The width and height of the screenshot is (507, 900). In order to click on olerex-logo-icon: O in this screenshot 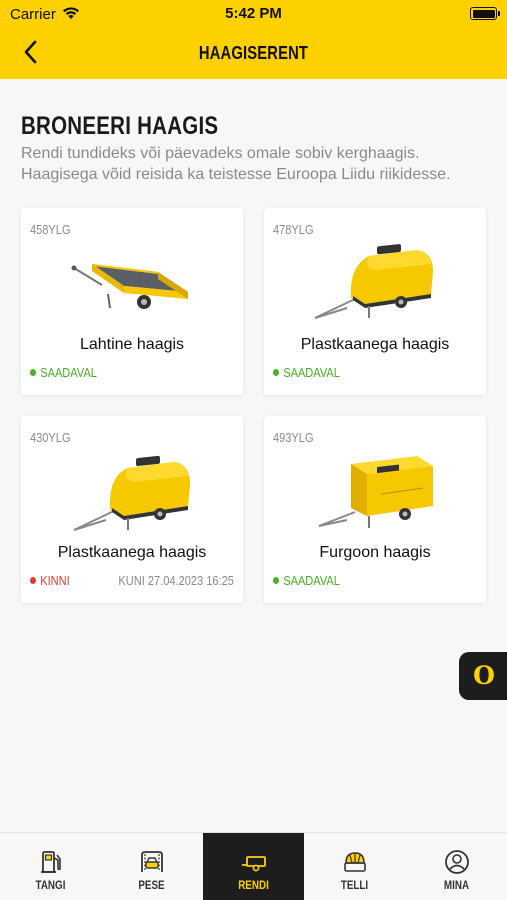, I will do `click(484, 675)`.